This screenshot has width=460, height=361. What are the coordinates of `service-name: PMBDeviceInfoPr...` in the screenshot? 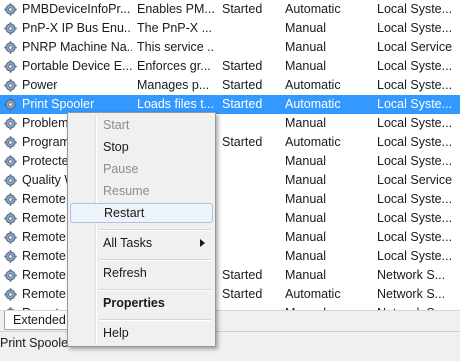 It's located at (76, 9).